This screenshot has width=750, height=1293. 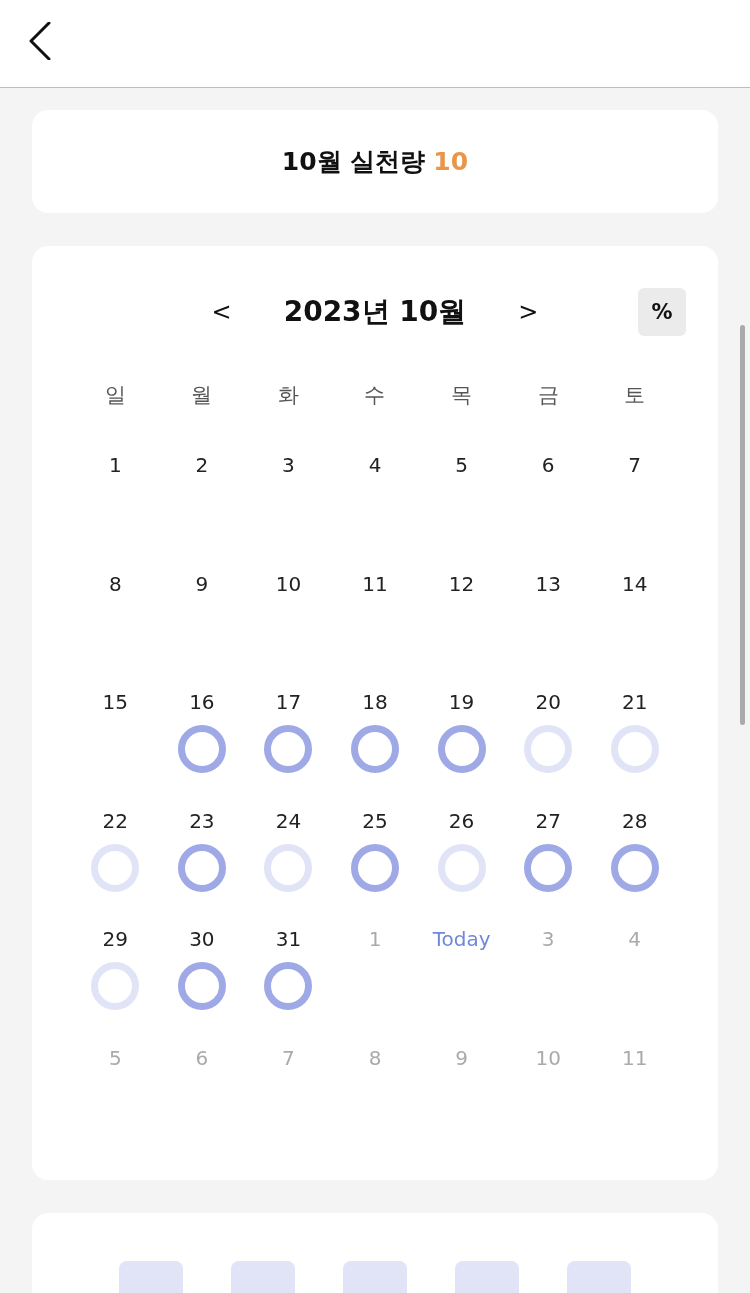 What do you see at coordinates (375, 583) in the screenshot?
I see `date-label: 11` at bounding box center [375, 583].